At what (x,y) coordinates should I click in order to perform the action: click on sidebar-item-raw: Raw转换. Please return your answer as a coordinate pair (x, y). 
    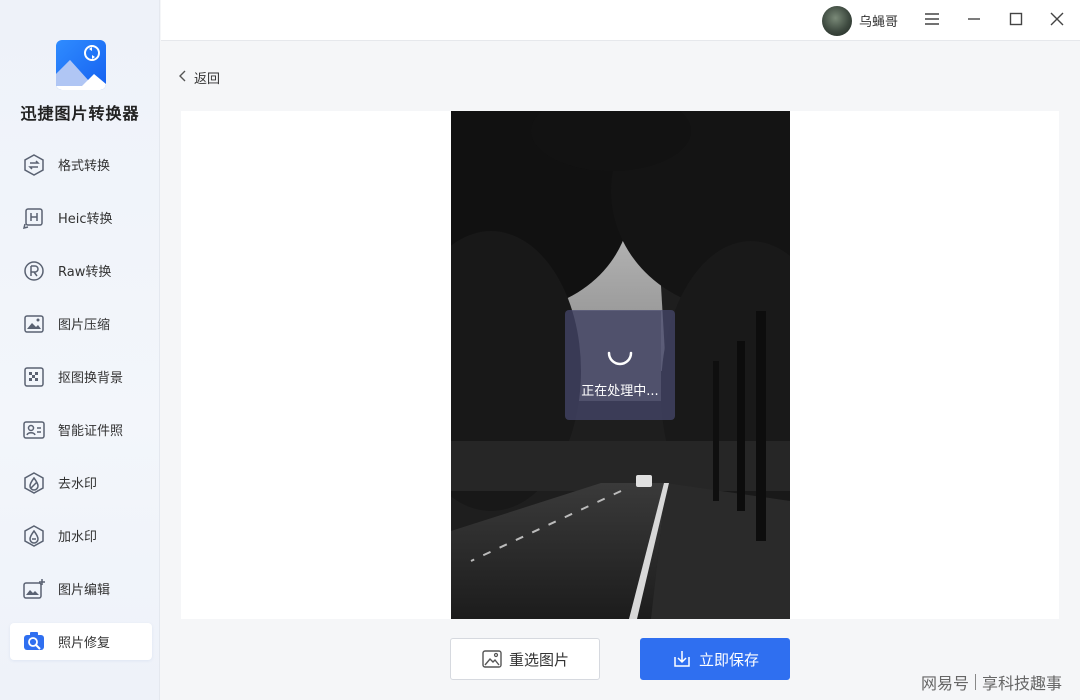
    Looking at the image, I should click on (81, 270).